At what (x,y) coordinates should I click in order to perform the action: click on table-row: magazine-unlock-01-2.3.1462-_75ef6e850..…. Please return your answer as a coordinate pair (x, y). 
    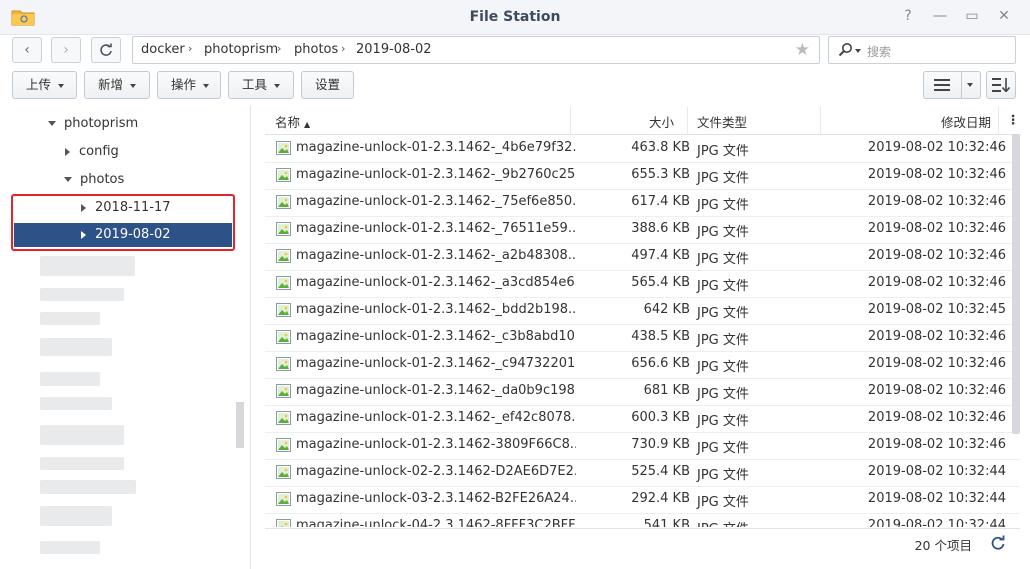
    Looking at the image, I should click on (642, 203).